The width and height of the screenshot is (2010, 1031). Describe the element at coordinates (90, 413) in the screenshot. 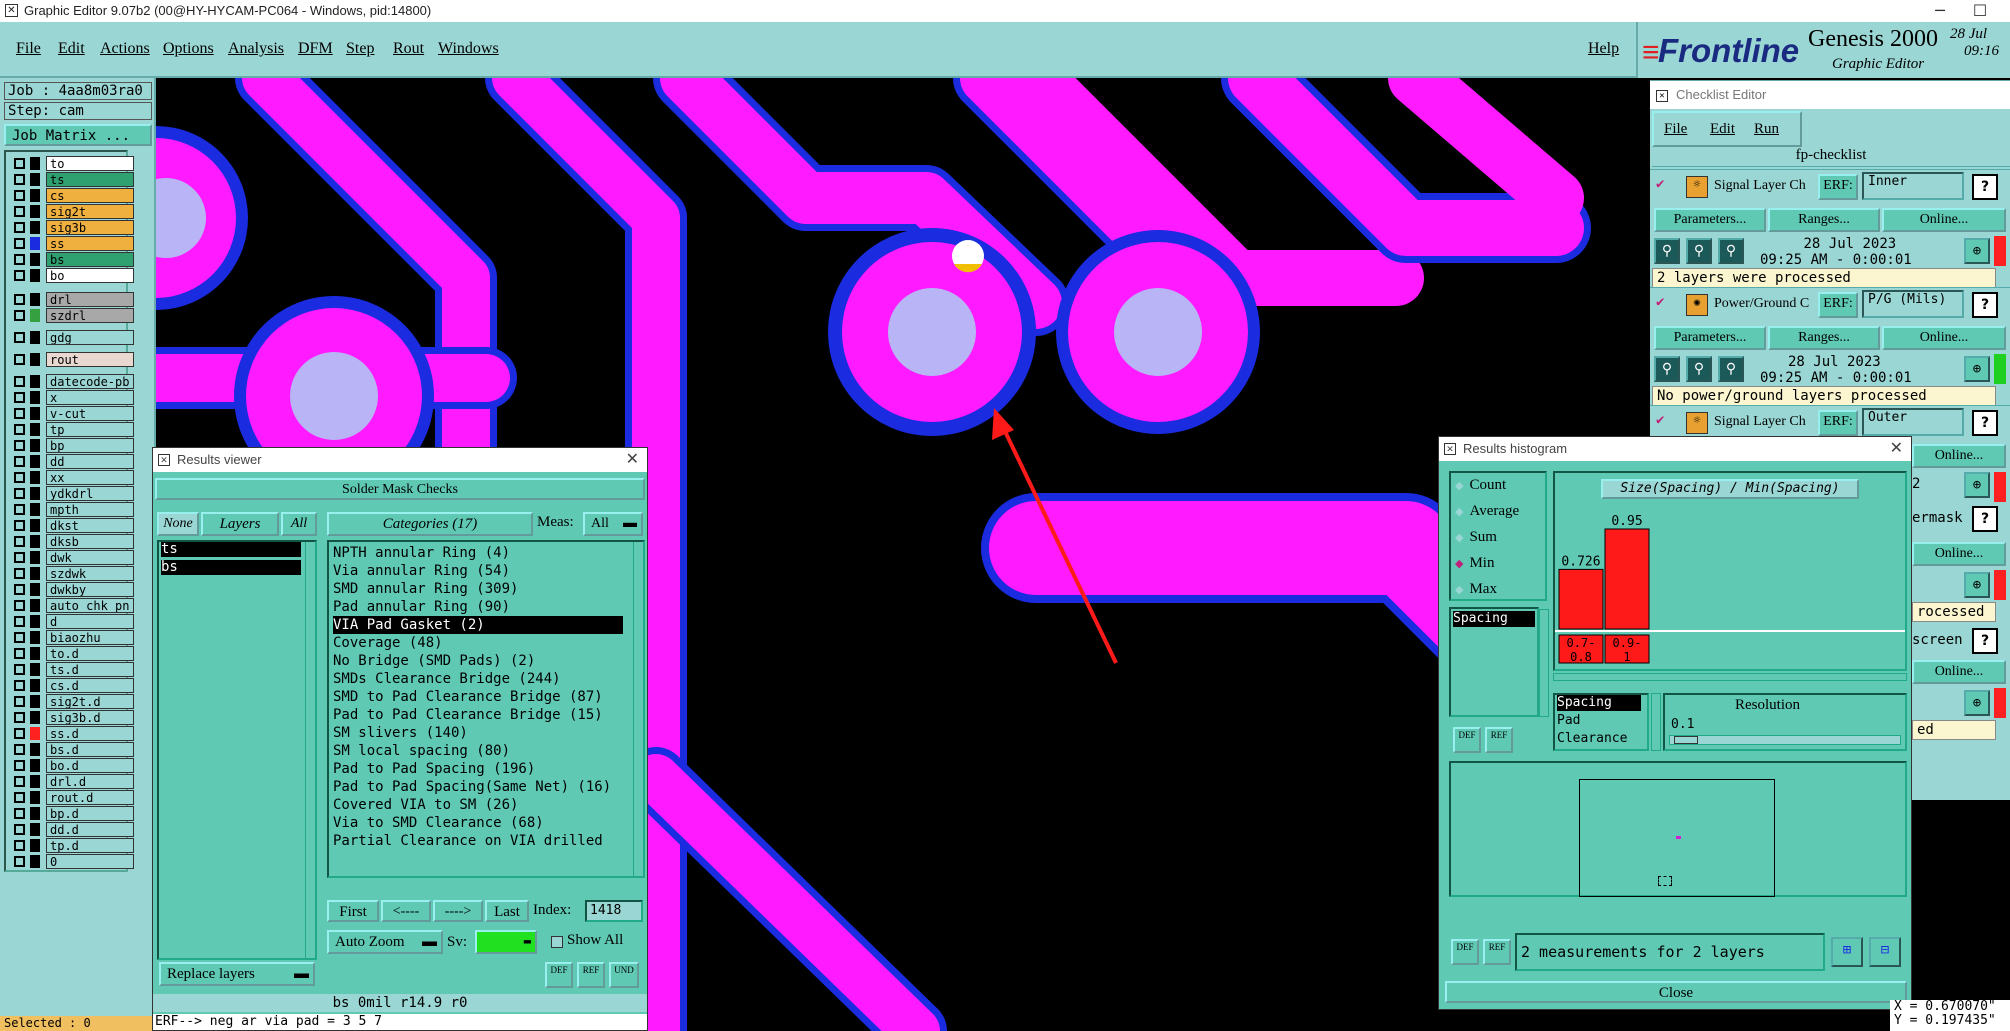

I see `layer-name: v-cut` at that location.